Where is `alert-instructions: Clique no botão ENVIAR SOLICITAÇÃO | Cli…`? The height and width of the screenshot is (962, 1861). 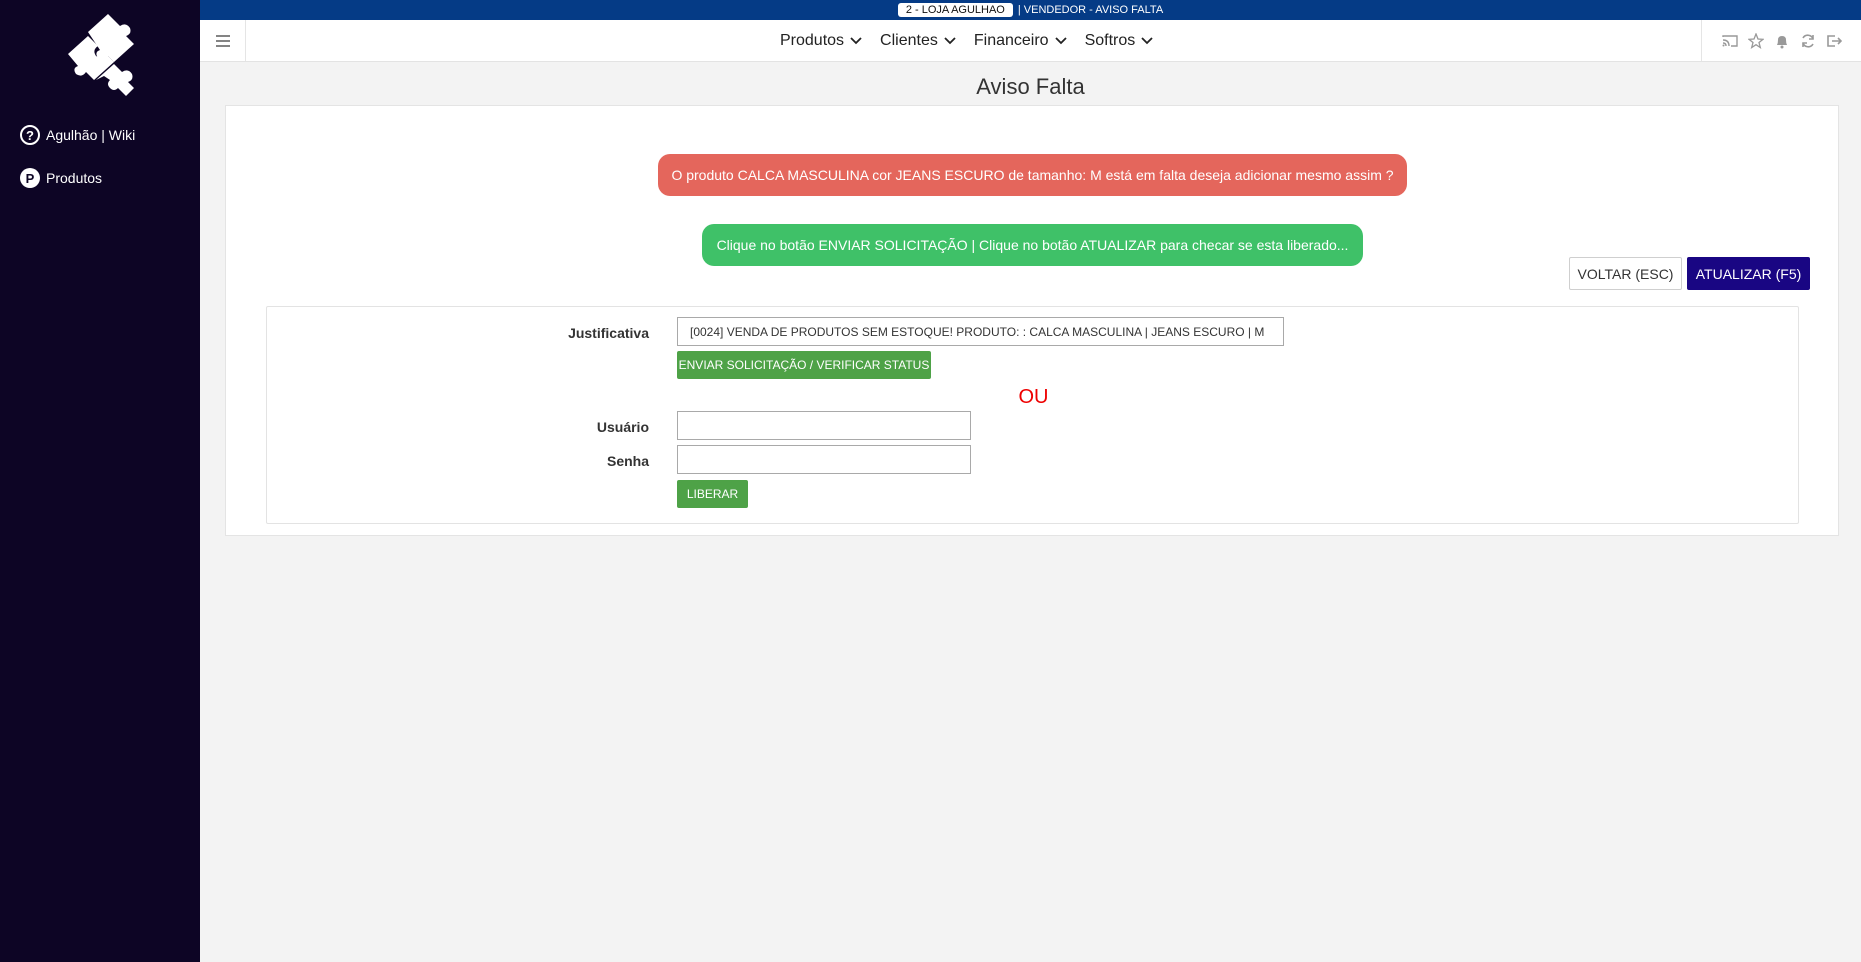 alert-instructions: Clique no botão ENVIAR SOLICITAÇÃO | Cli… is located at coordinates (1032, 245).